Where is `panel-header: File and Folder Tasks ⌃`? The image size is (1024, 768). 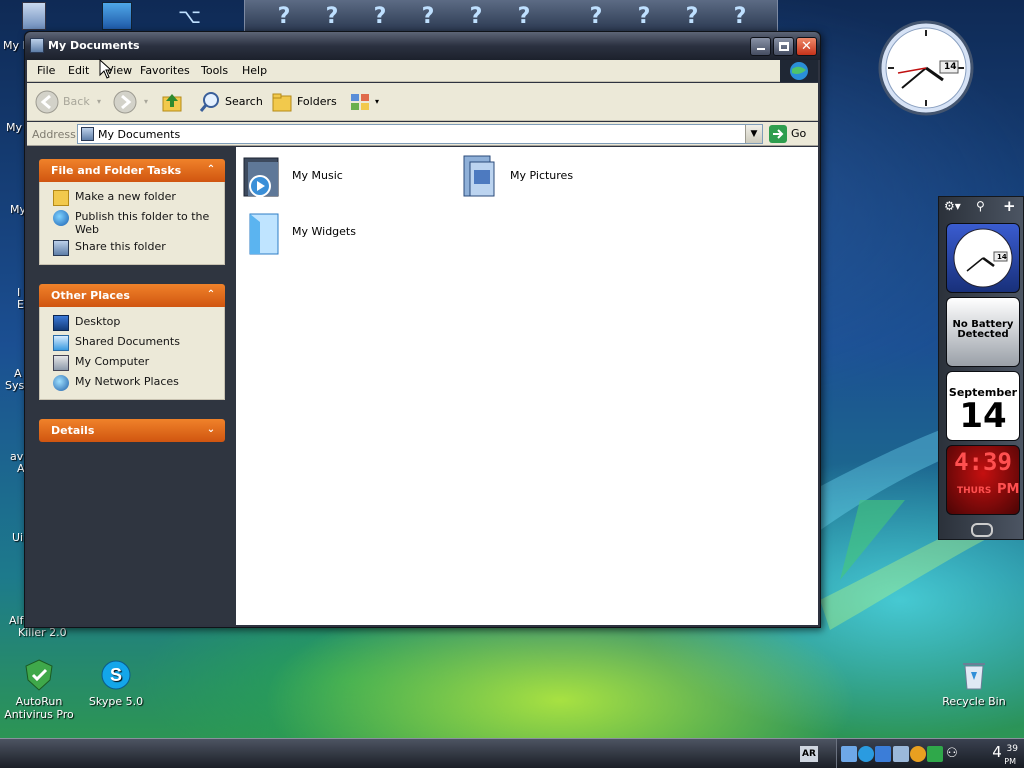
panel-header: File and Folder Tasks ⌃ is located at coordinates (132, 170).